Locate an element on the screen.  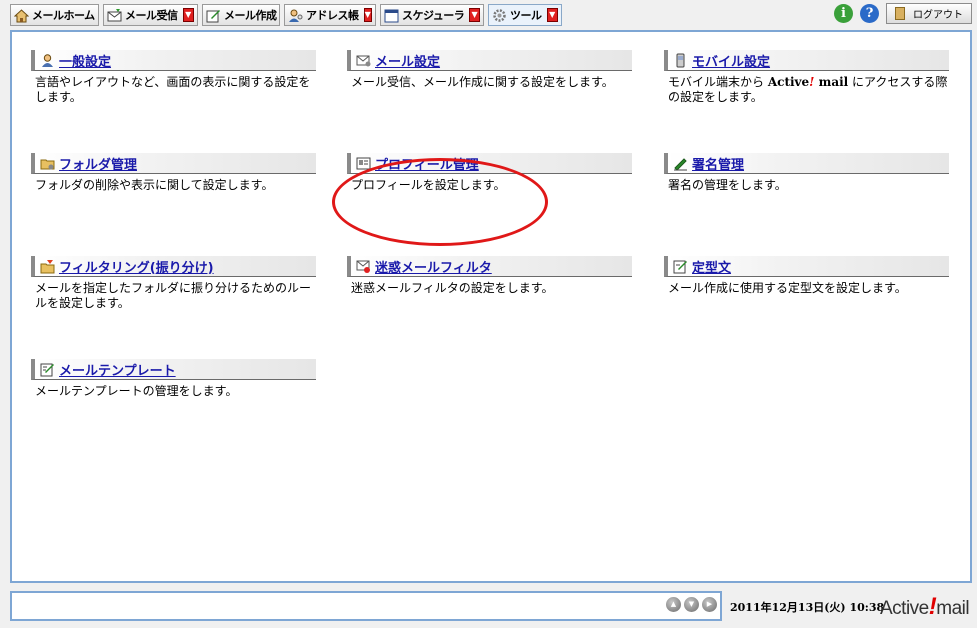
settings-item-mail: メール設定 メール受信、メール作成に関する設定をします。 is located at coordinates (489, 70).